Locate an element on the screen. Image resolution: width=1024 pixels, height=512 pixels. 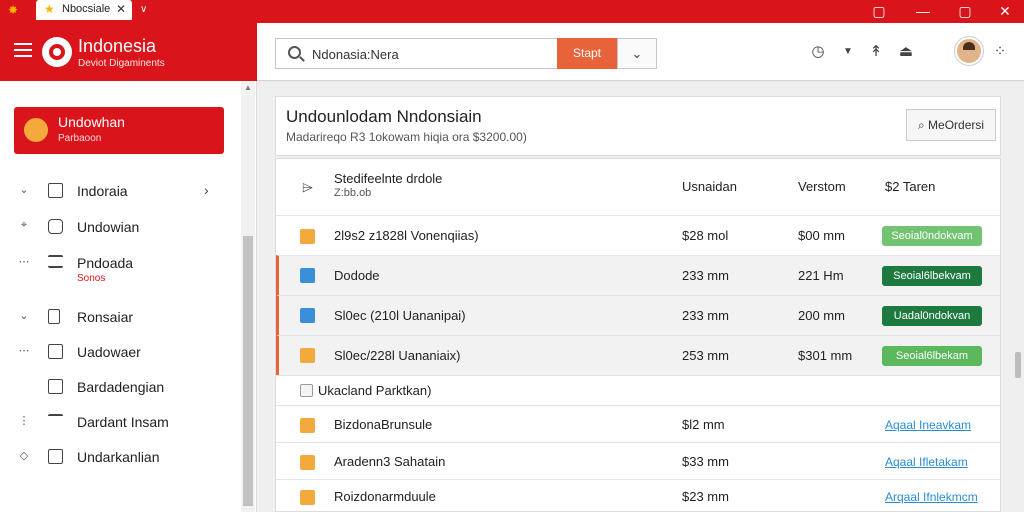
search-button: Stapt is located at coordinates (587, 53).